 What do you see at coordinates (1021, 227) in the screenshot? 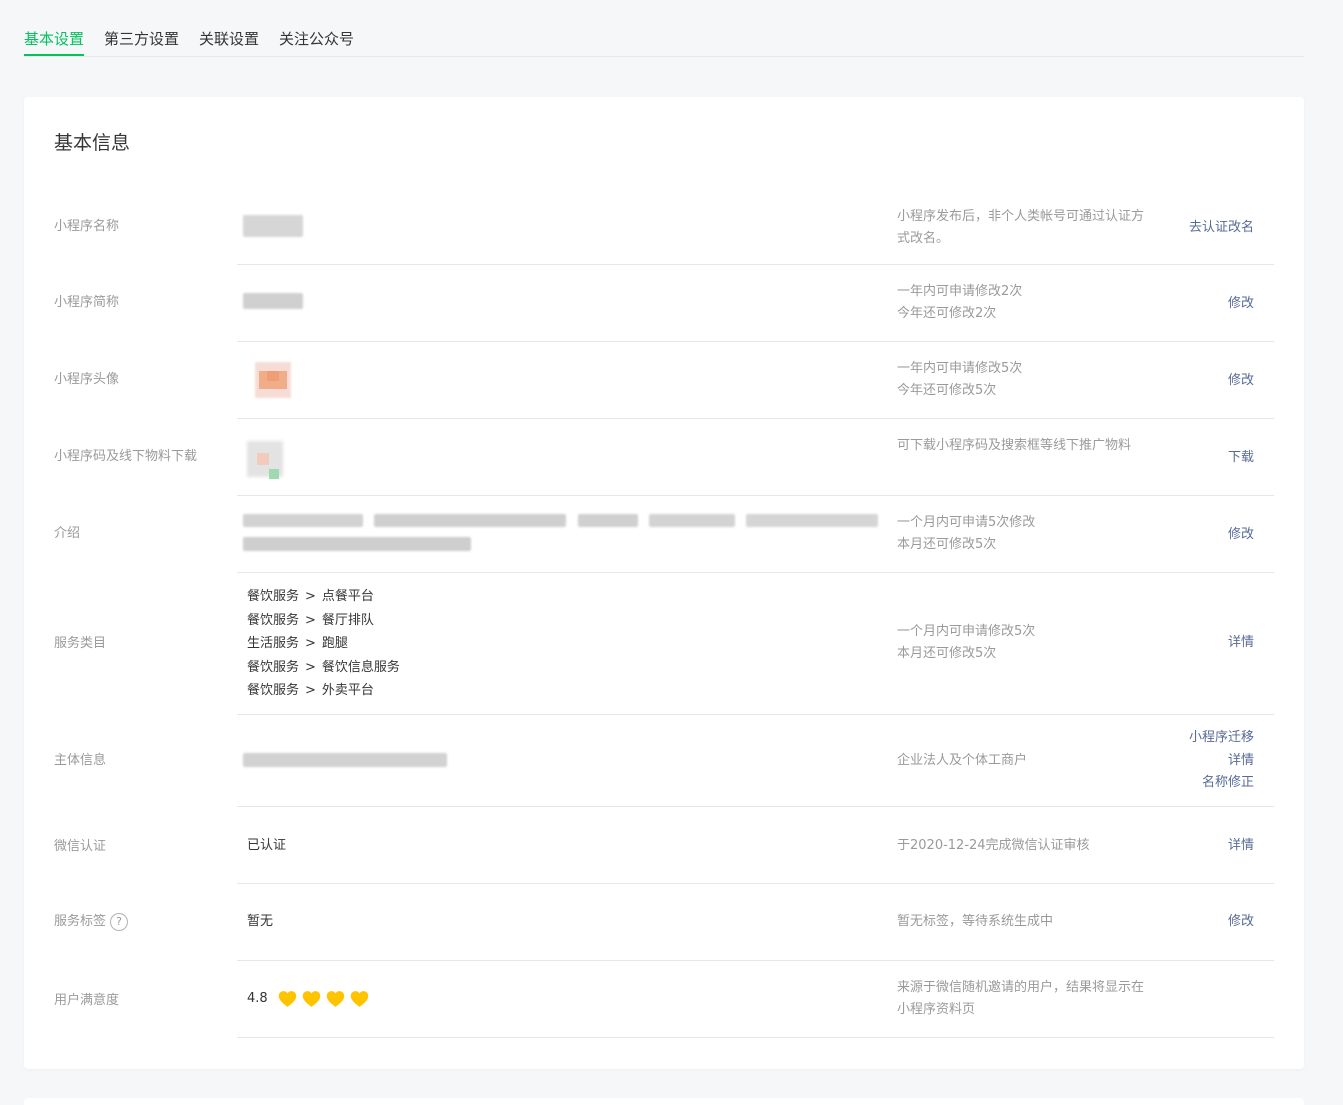
I see `row-tip: 小程序发布后，非个人类帐号可通过认证方式改名。` at bounding box center [1021, 227].